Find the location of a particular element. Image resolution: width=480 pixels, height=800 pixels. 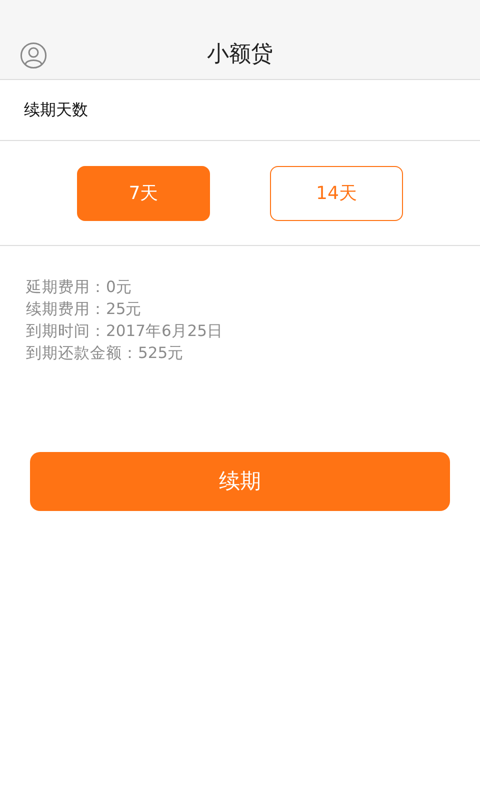

detail-line: 延期费用：0元 is located at coordinates (79, 287).